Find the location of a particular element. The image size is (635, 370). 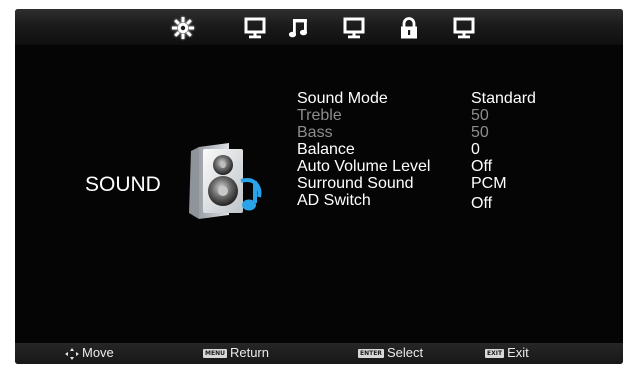

four-way-arrow-icon is located at coordinates (72, 353).